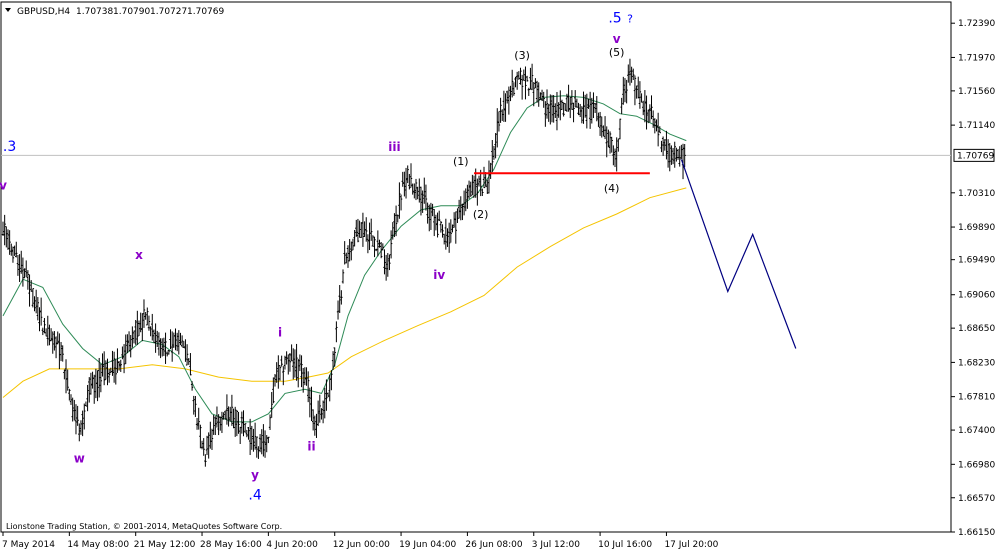 Image resolution: width=996 pixels, height=556 pixels. I want to click on wave-label: y, so click(255, 475).